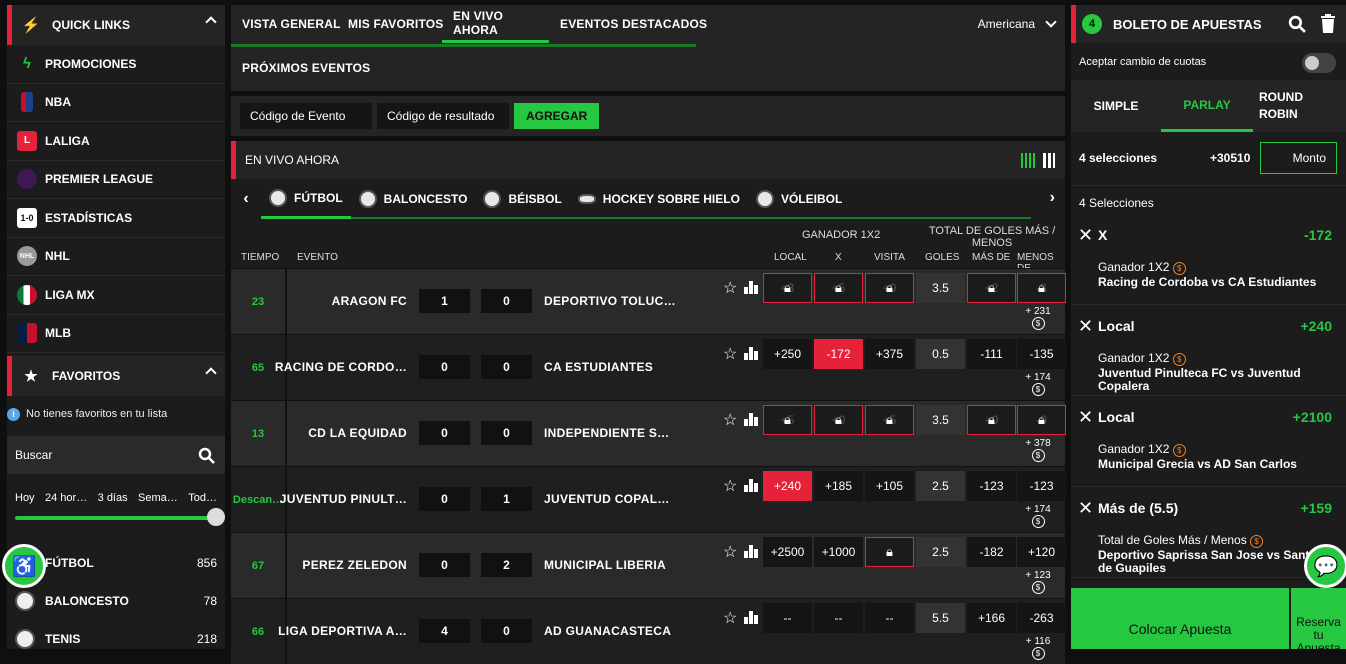  What do you see at coordinates (216, 517) in the screenshot?
I see `slider-handle` at bounding box center [216, 517].